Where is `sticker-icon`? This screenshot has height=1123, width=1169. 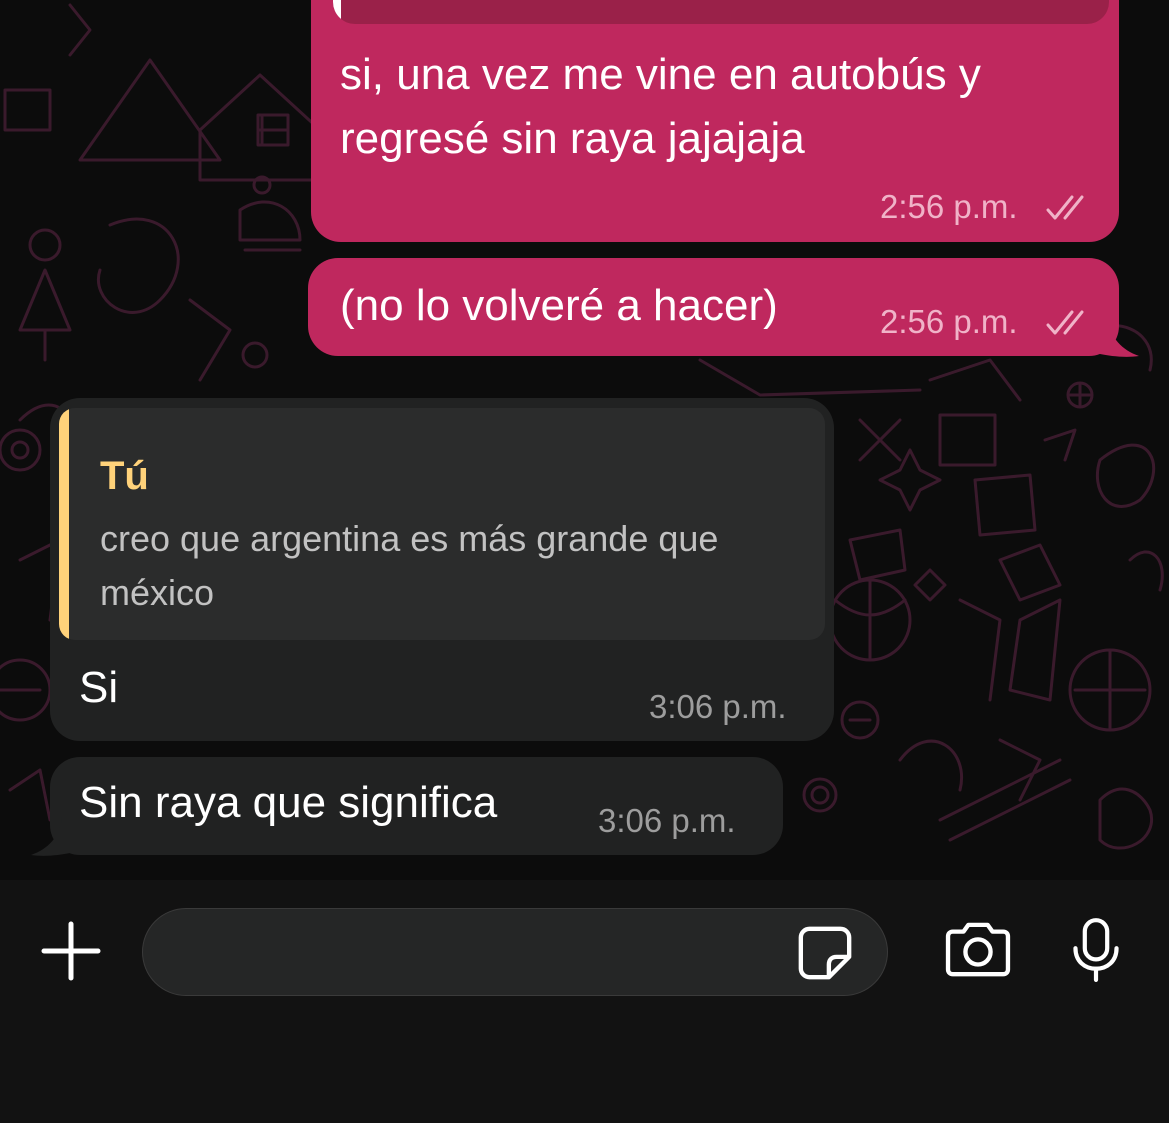
sticker-icon is located at coordinates (825, 953).